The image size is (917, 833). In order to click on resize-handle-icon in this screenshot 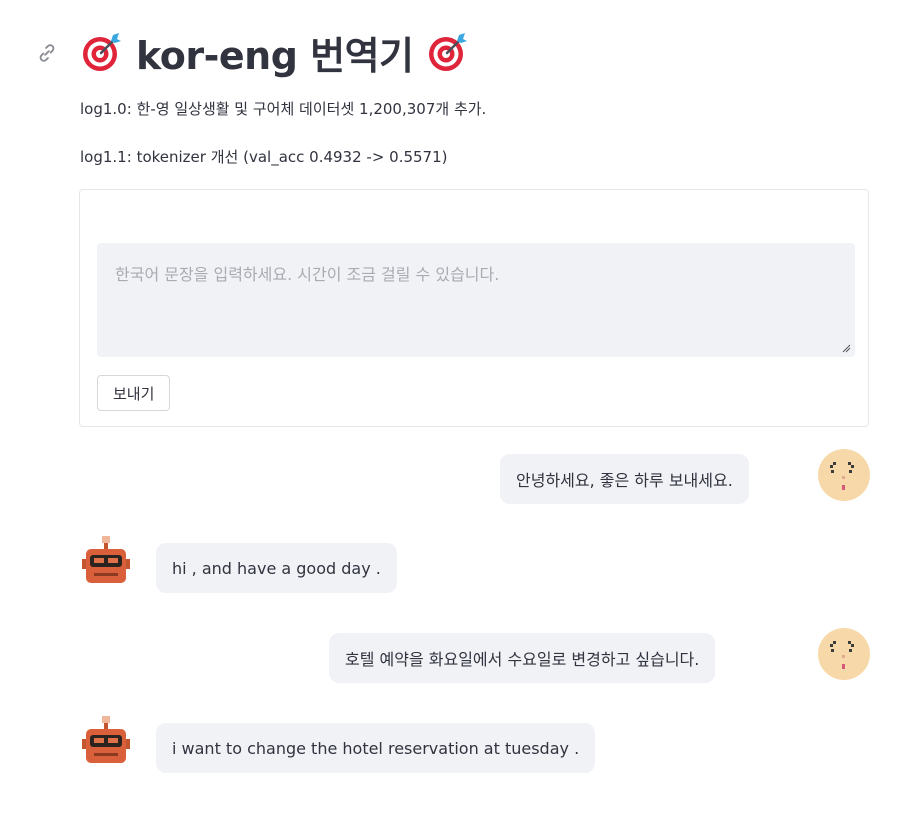, I will do `click(846, 348)`.